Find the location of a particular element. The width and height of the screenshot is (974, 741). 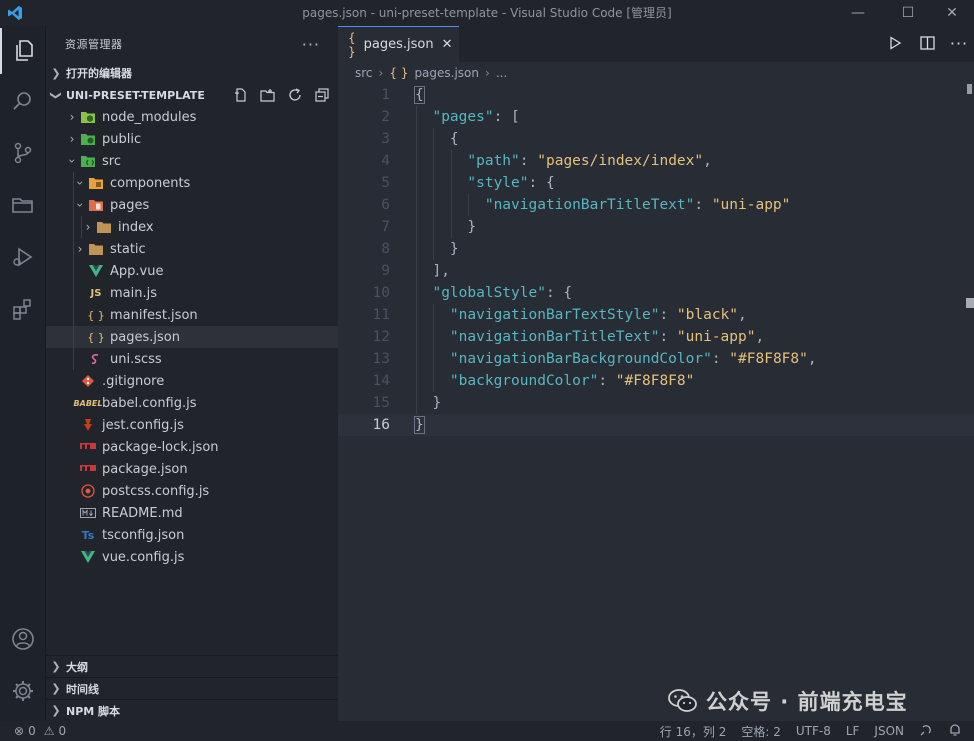

tree-item-package-json: package.json is located at coordinates (192, 469).